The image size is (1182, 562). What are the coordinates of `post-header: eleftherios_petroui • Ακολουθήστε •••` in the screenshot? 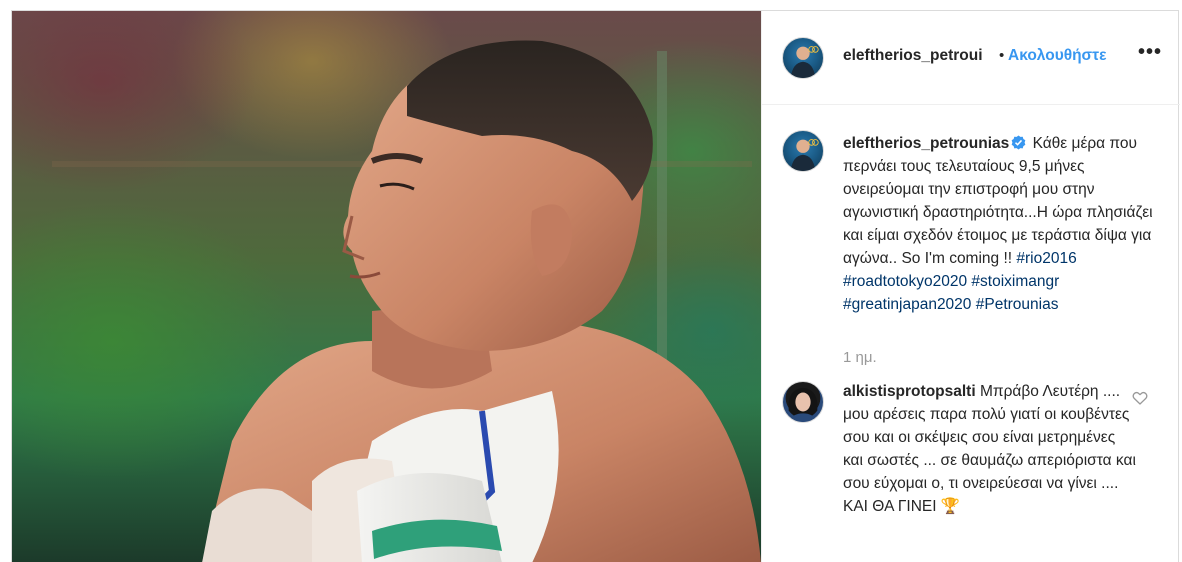 It's located at (971, 58).